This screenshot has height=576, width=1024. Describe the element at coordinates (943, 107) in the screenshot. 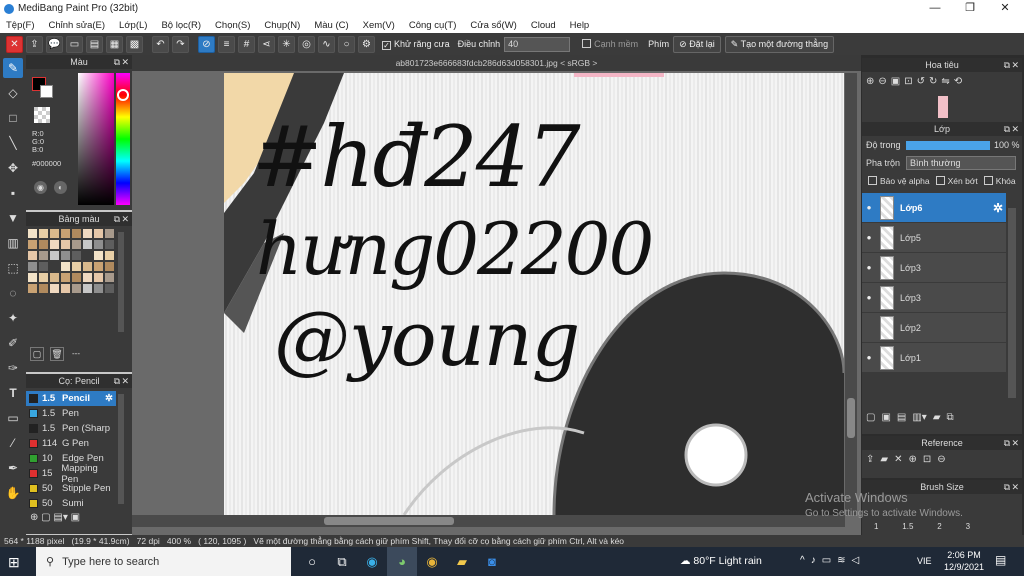

I see `navigator-thumbnail` at that location.